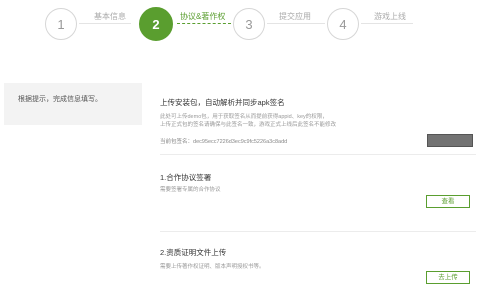 The image size is (500, 299). What do you see at coordinates (222, 102) in the screenshot?
I see `upload-apk-title: 上传安装包，自动解析并同步apk签名` at bounding box center [222, 102].